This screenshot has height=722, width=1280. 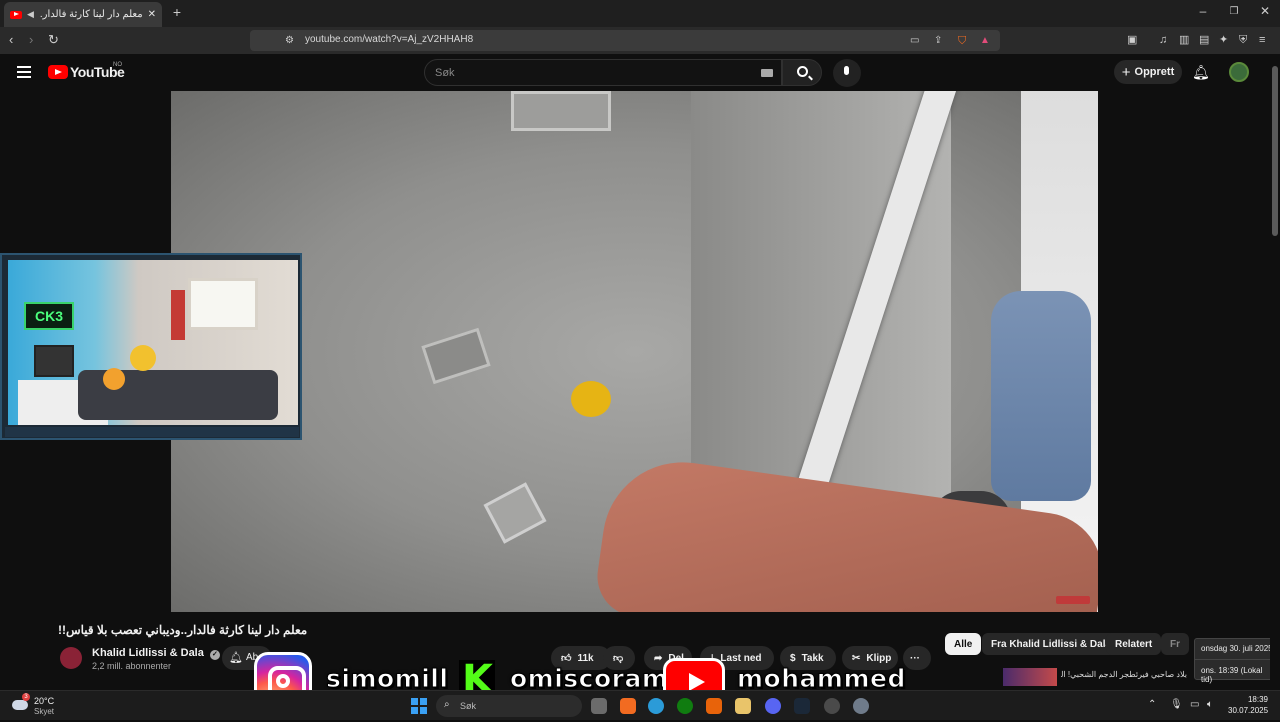 I want to click on edge-icon, so click(x=656, y=706).